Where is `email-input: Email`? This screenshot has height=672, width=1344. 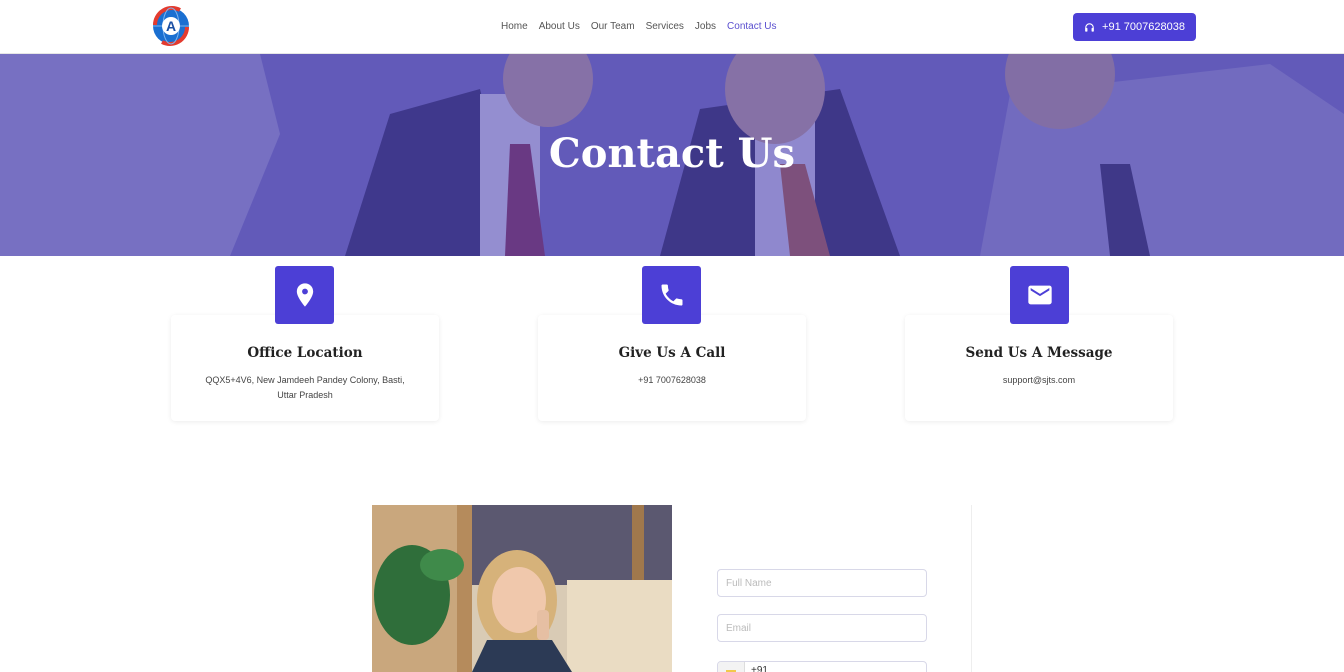 email-input: Email is located at coordinates (822, 628).